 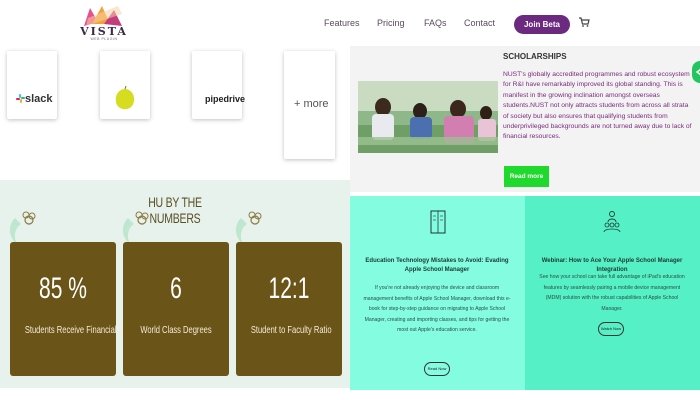 What do you see at coordinates (479, 23) in the screenshot?
I see `nav-contact: Contact` at bounding box center [479, 23].